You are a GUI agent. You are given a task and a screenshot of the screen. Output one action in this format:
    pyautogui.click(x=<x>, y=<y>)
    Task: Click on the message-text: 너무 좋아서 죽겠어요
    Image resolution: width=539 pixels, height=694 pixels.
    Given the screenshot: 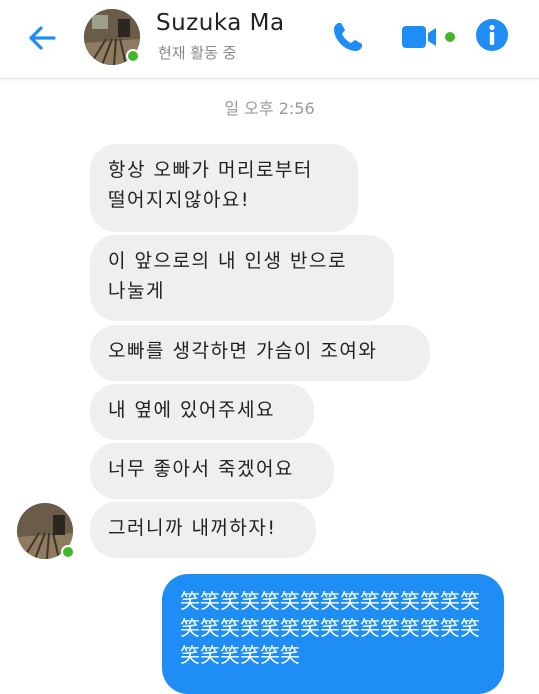 What is the action you would take?
    pyautogui.click(x=201, y=469)
    